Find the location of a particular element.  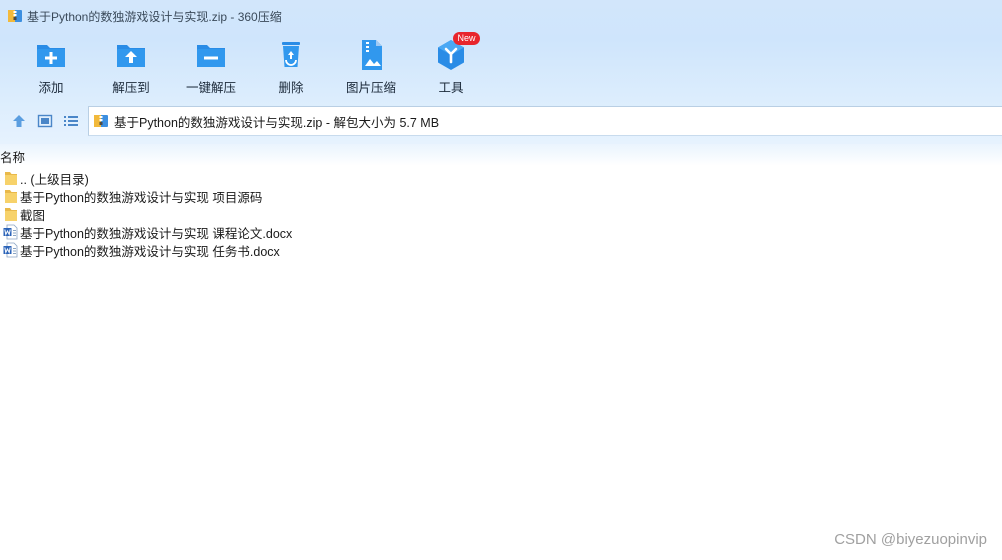

one-click-extract-button-label: 一键解压 is located at coordinates (210, 88).